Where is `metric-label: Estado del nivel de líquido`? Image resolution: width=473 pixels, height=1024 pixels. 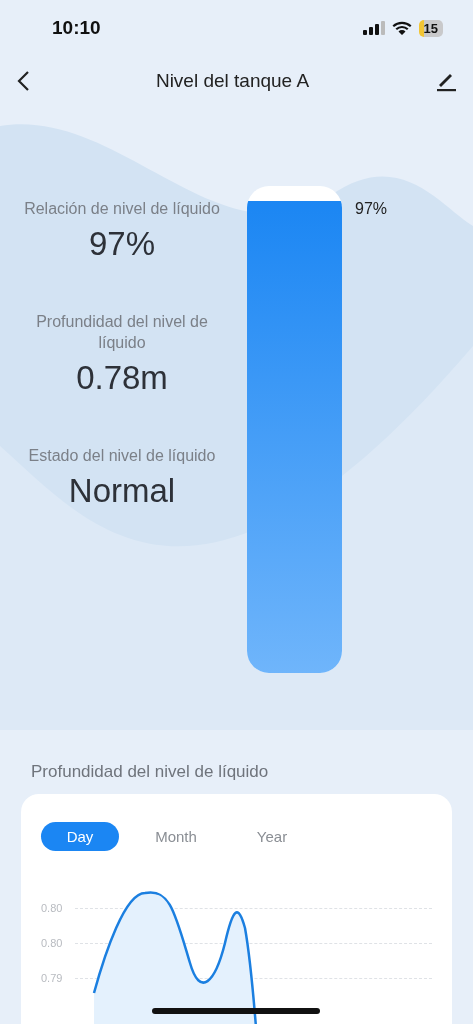 metric-label: Estado del nivel de líquido is located at coordinates (122, 456).